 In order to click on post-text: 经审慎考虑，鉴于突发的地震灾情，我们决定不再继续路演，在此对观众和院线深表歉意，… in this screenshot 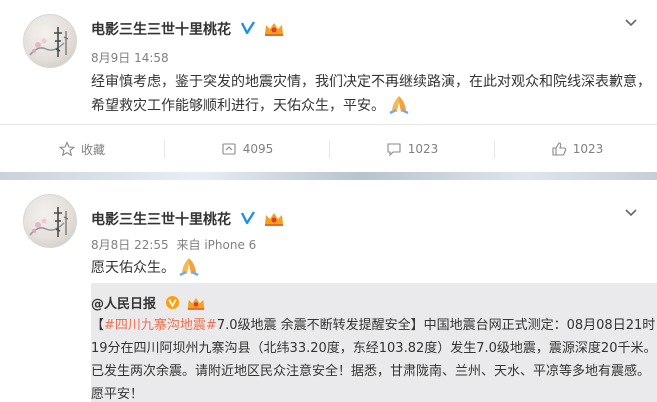, I will do `click(371, 94)`.